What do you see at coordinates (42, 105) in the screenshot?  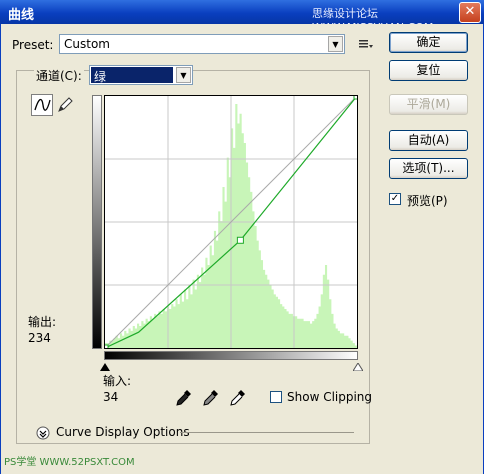 I see `curve-tool-icon` at bounding box center [42, 105].